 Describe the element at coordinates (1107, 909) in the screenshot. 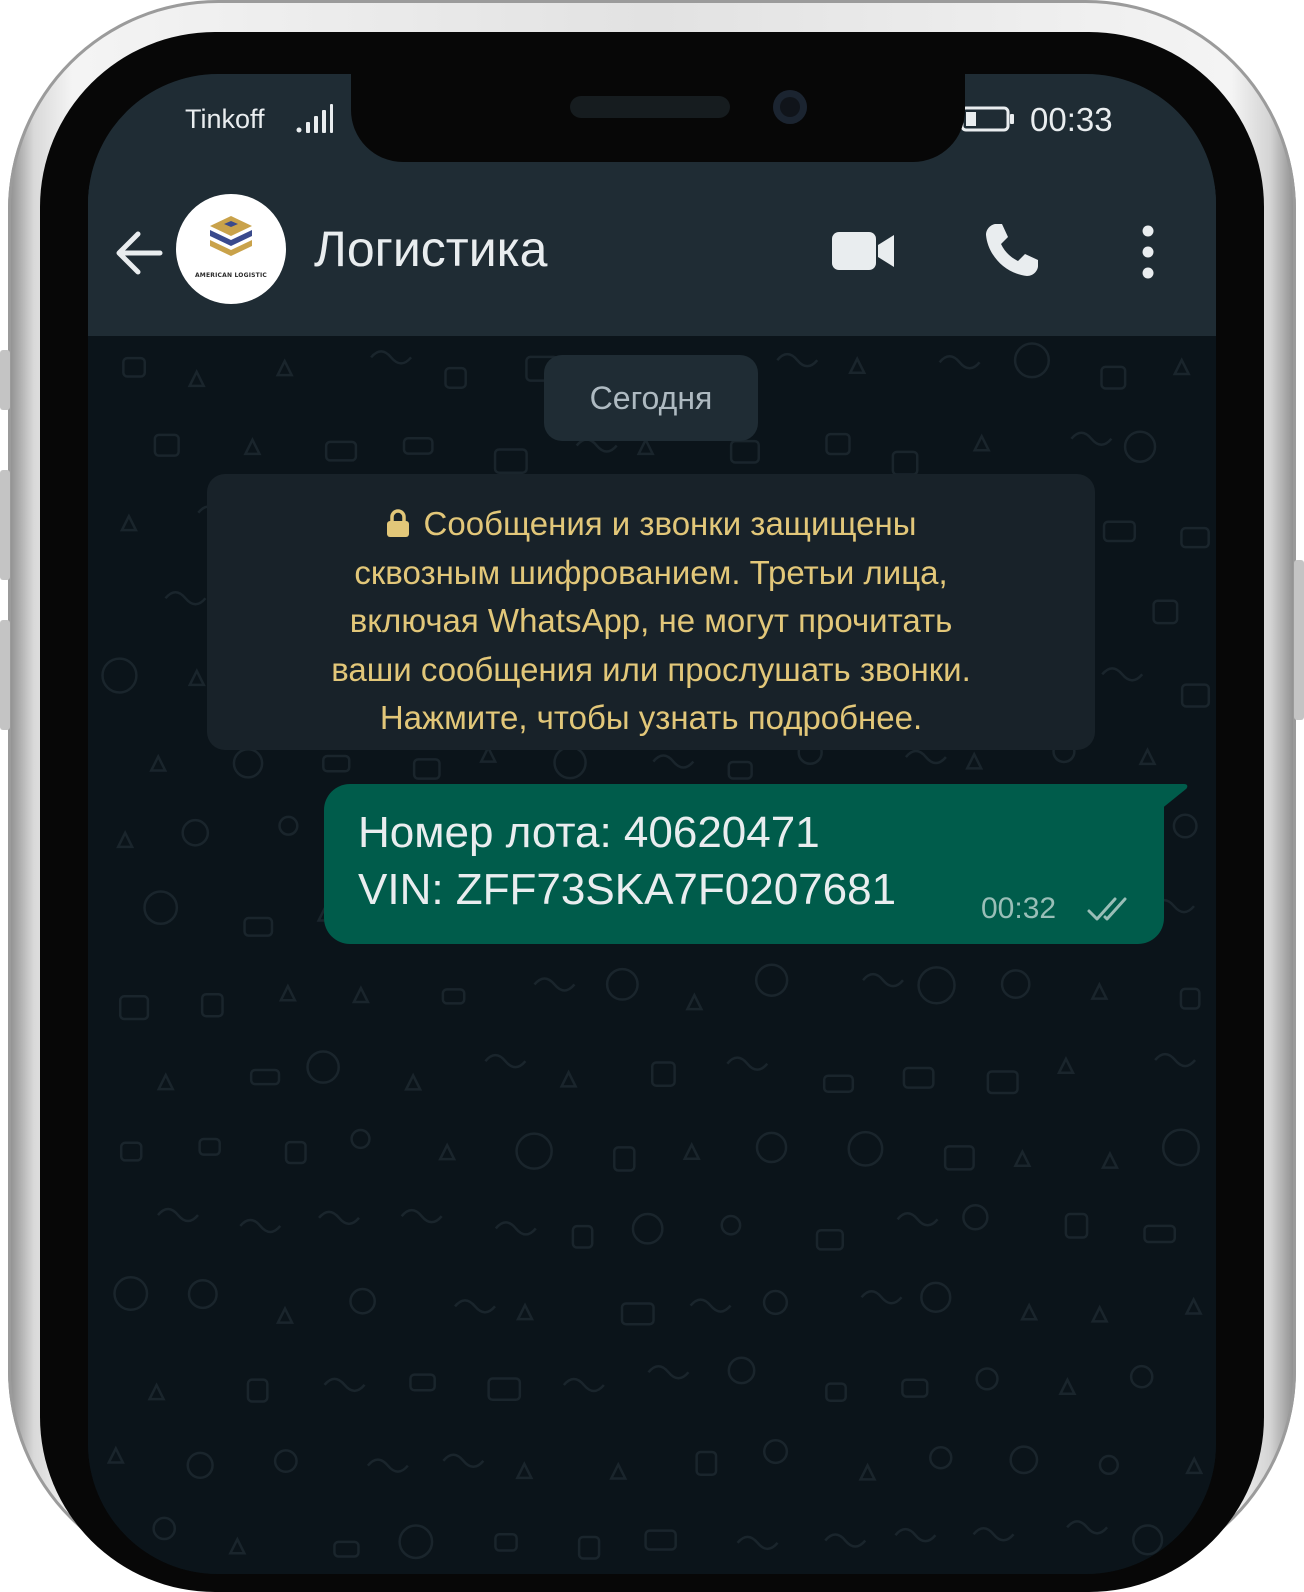

I see `double-check-icon` at that location.